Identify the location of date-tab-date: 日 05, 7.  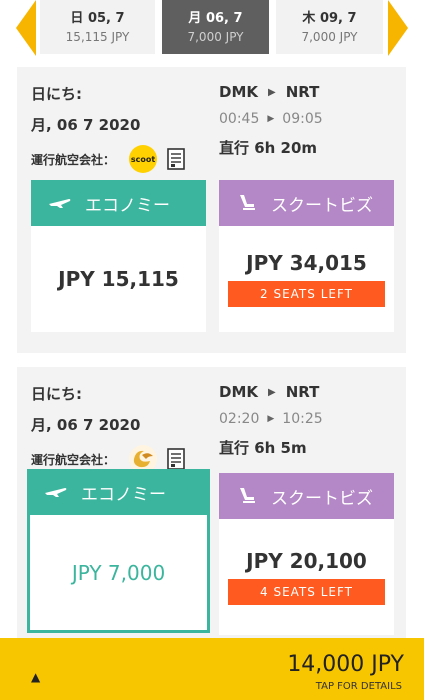
(97, 18).